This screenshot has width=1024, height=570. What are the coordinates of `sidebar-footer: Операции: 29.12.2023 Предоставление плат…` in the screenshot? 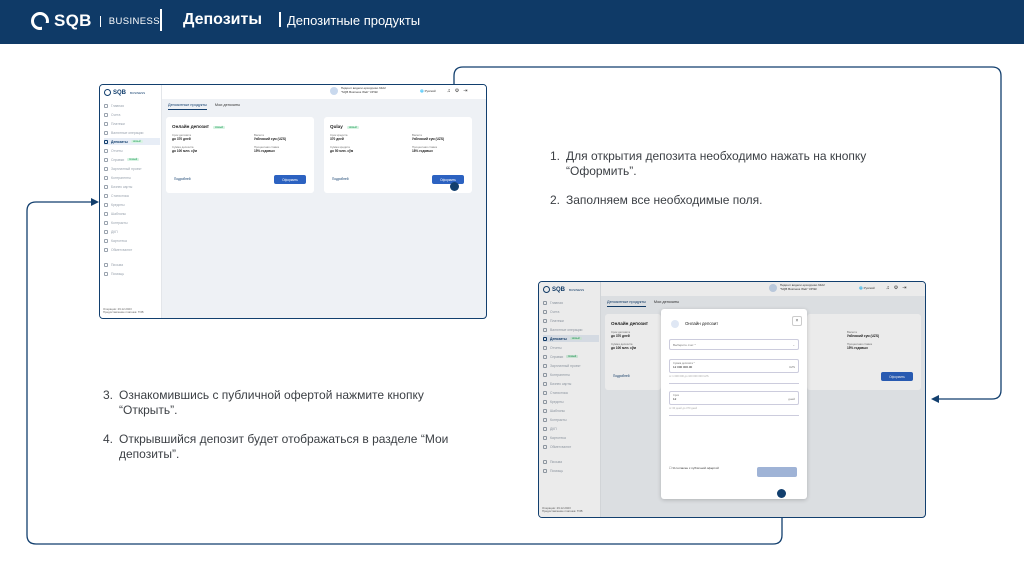 It's located at (123, 311).